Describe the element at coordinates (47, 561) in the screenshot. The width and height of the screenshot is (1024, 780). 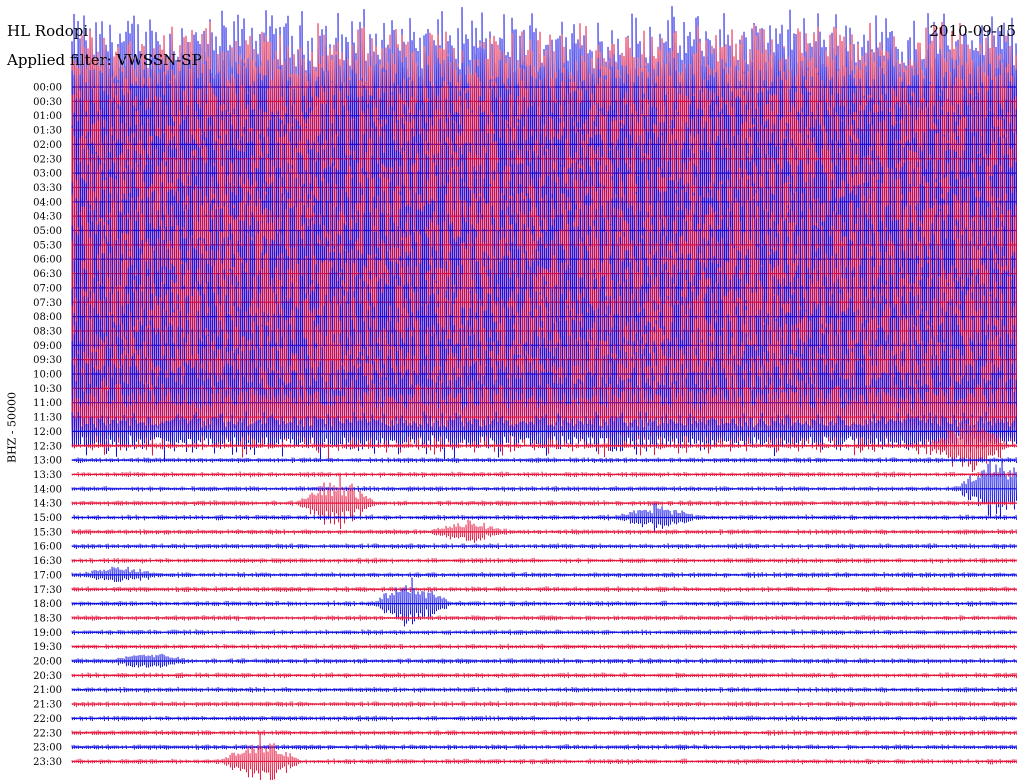
I see `row-tick-label: 16:30` at that location.